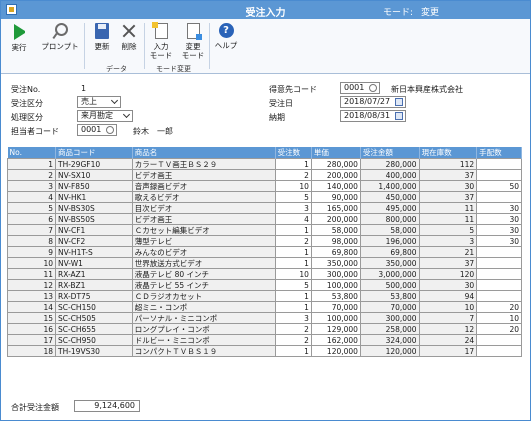  What do you see at coordinates (373, 102) in the screenshot?
I see `order-date-input: 2018/07/27` at bounding box center [373, 102].